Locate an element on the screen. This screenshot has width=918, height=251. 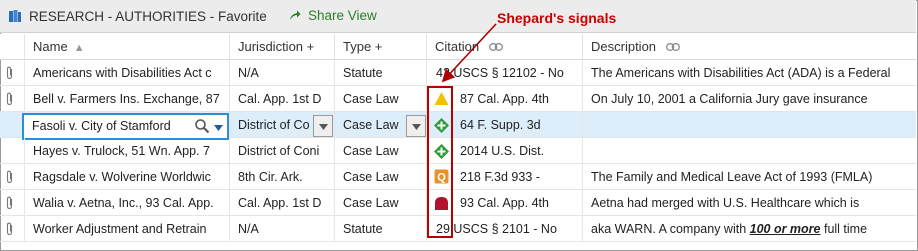
shepards-signals-highlight is located at coordinates (440, 162).